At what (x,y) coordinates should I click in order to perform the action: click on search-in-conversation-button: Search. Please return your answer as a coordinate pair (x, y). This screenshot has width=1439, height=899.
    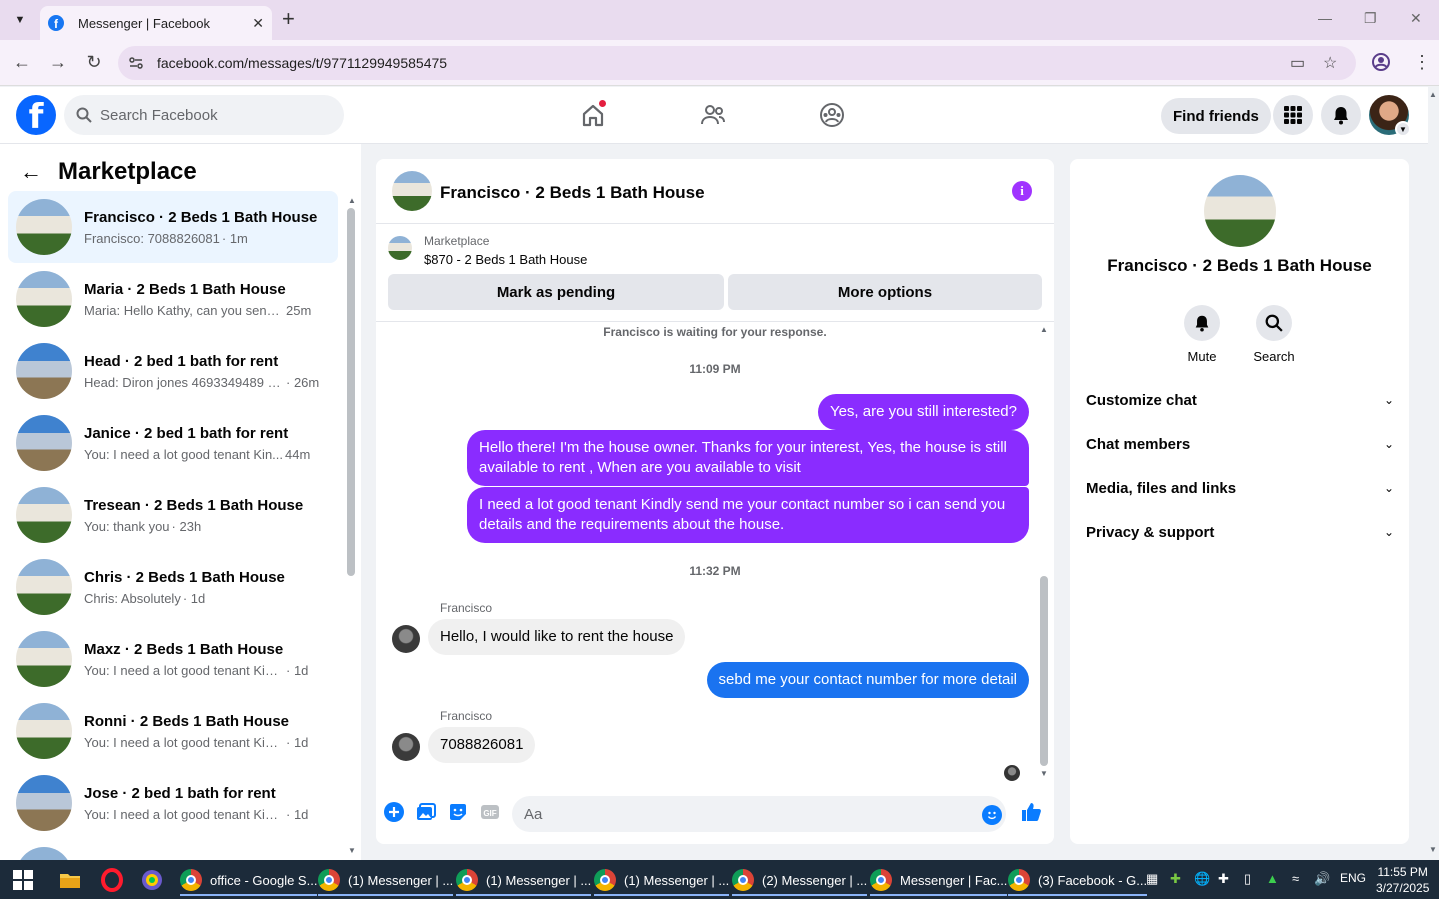
    Looking at the image, I should click on (1274, 334).